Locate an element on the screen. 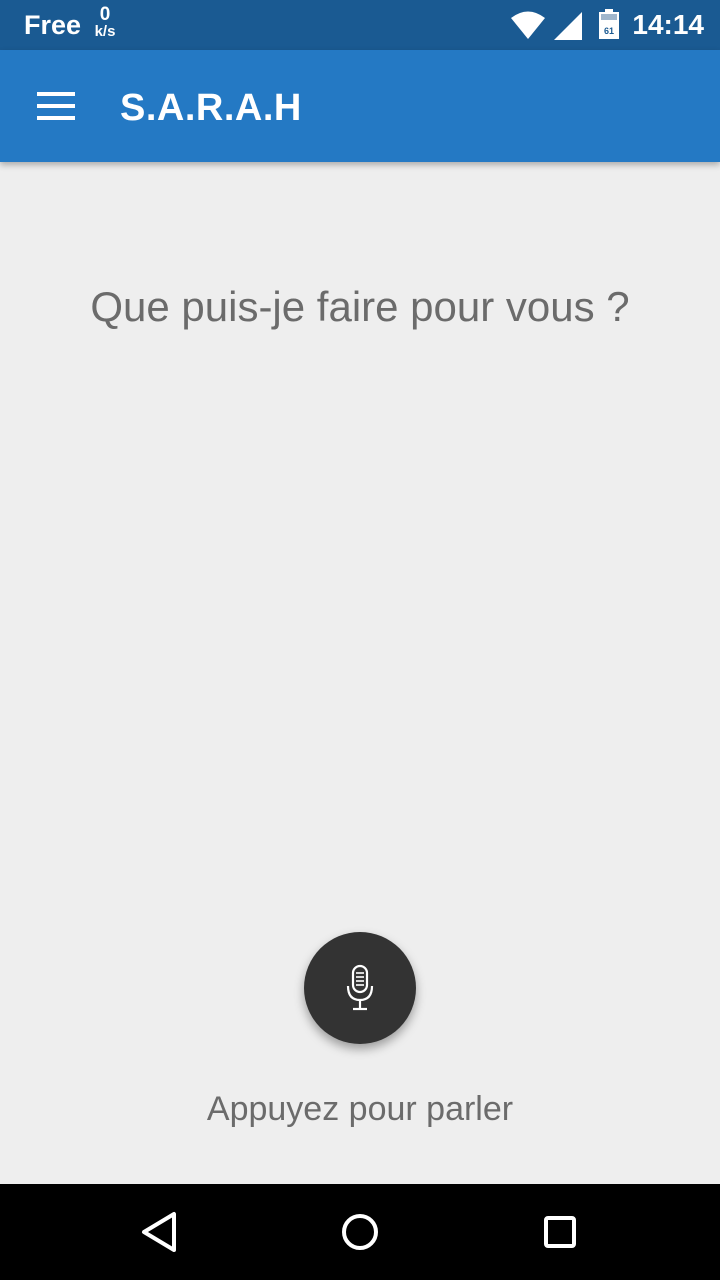 The height and width of the screenshot is (1280, 720). carrier-name: Free is located at coordinates (53, 25).